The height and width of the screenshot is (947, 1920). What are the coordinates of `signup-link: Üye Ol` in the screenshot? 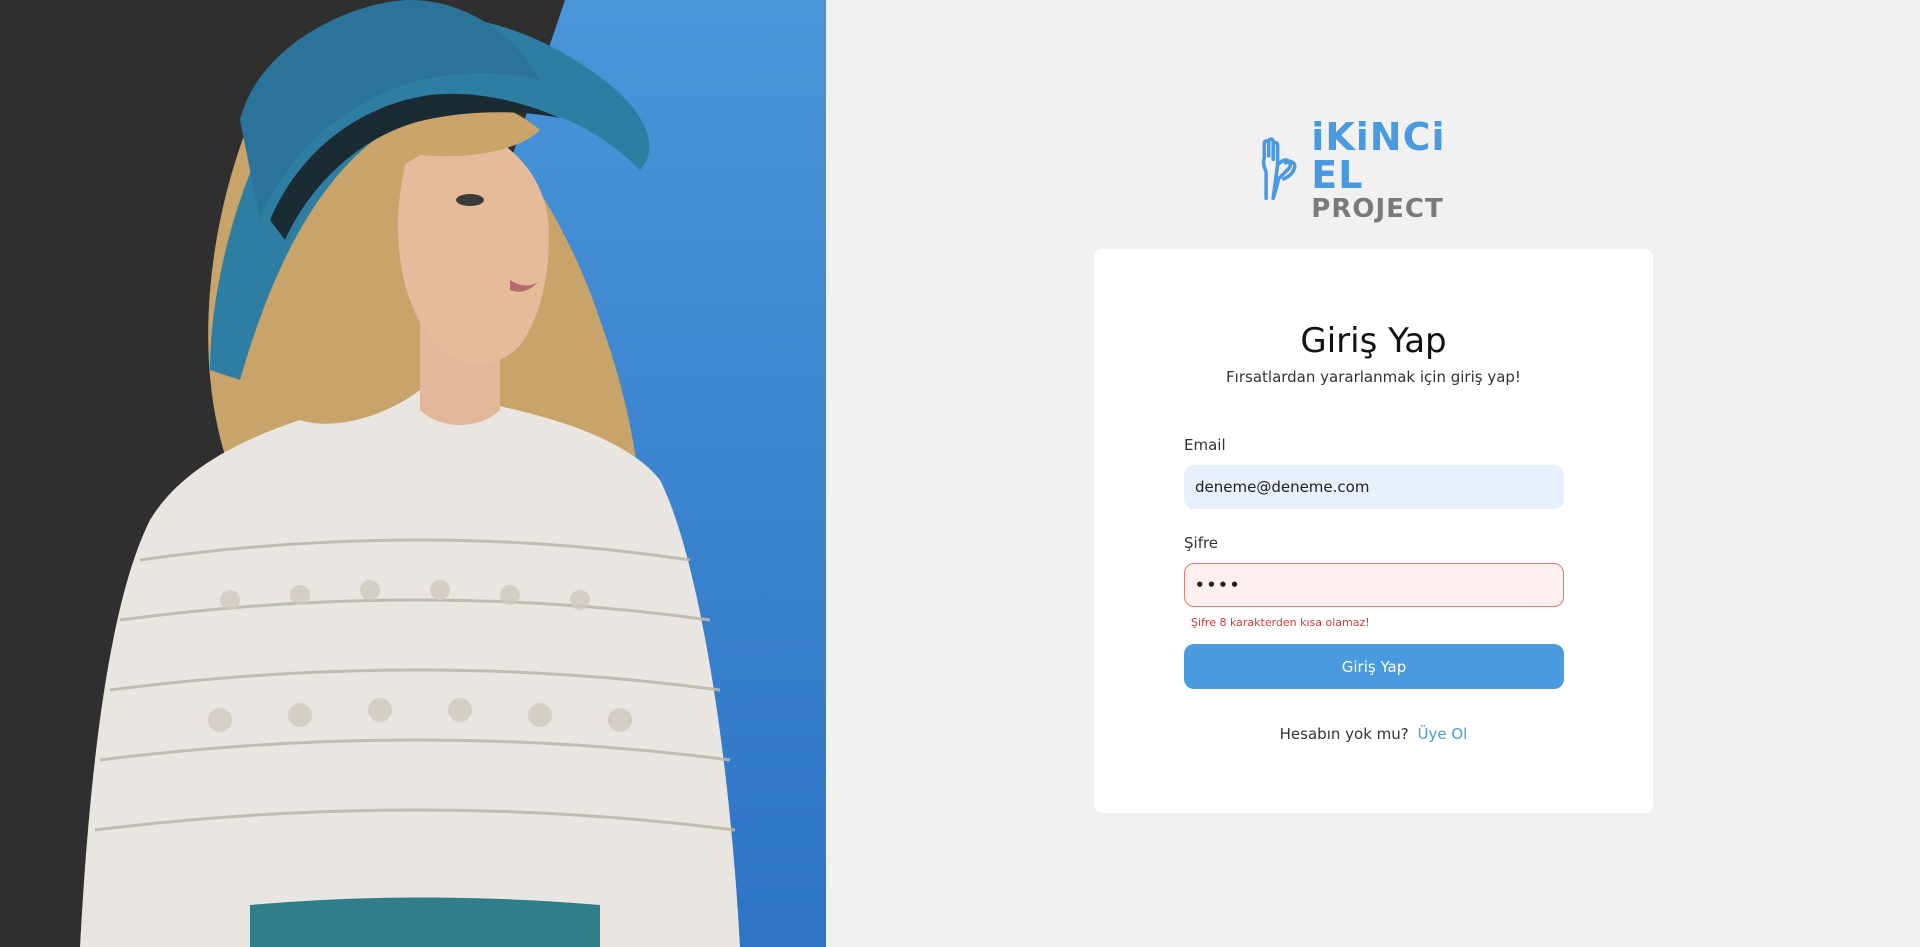 It's located at (1443, 734).